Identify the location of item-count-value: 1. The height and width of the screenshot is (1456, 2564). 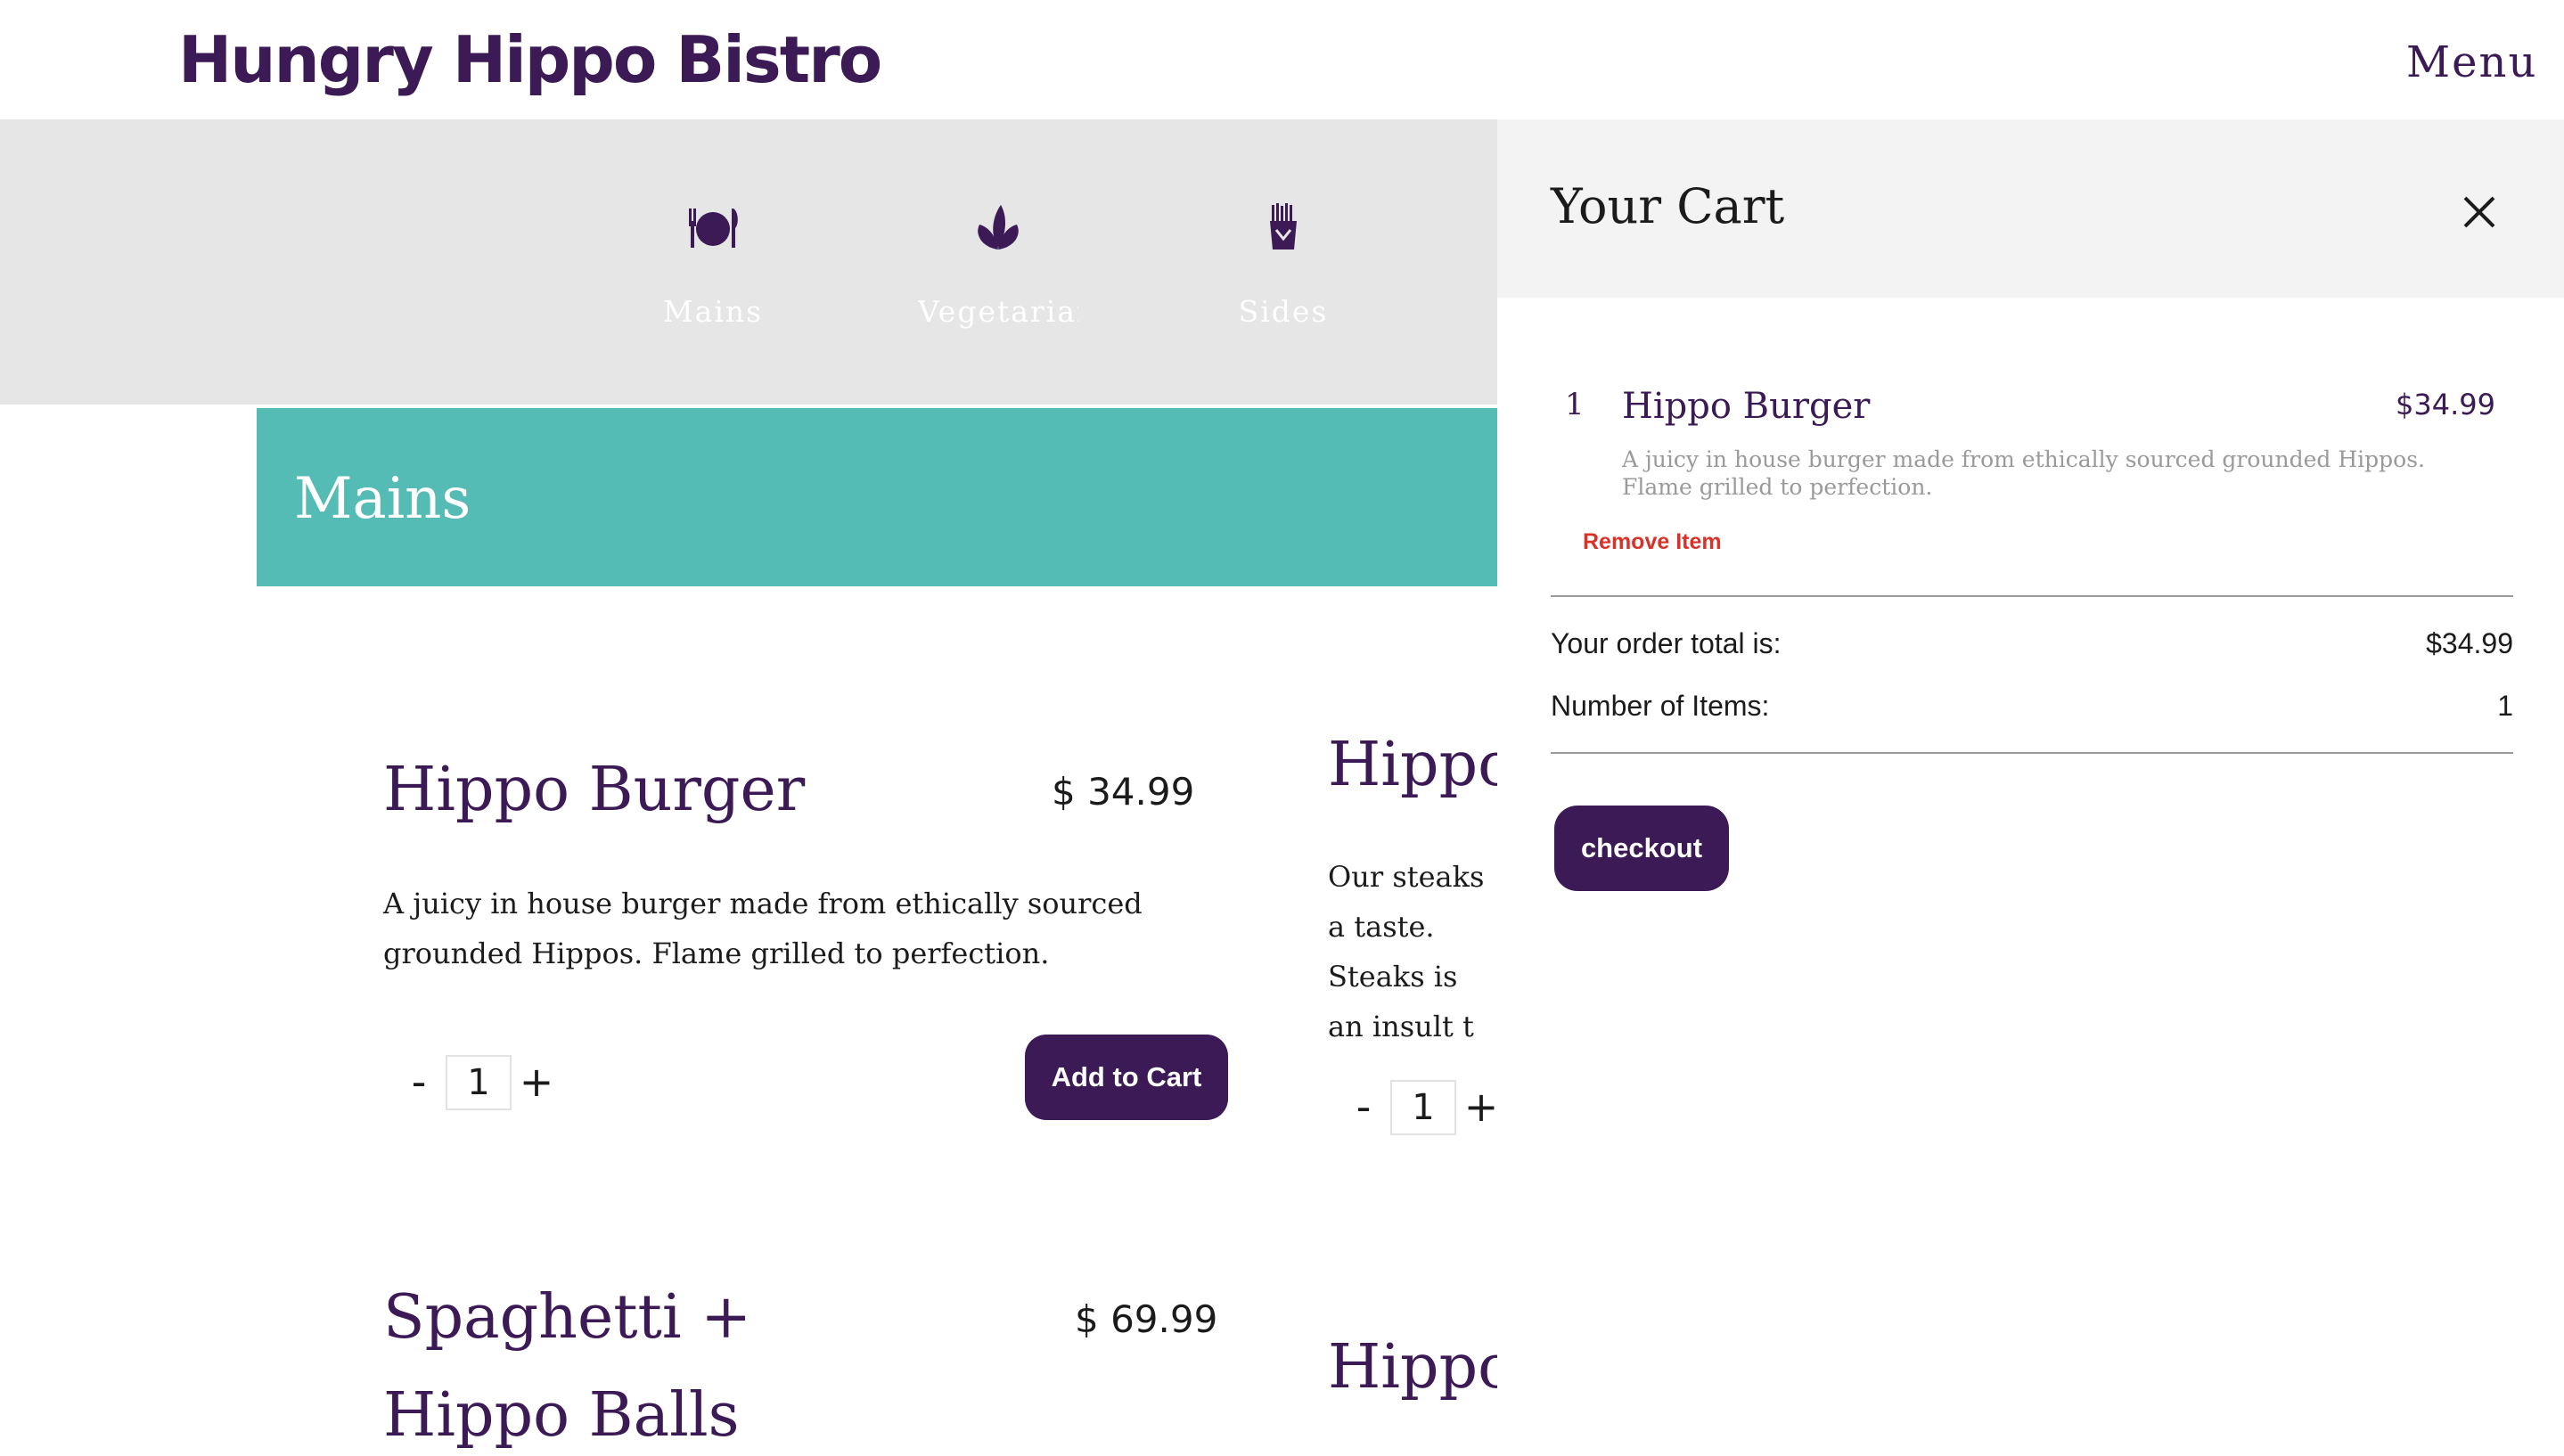
(2505, 706).